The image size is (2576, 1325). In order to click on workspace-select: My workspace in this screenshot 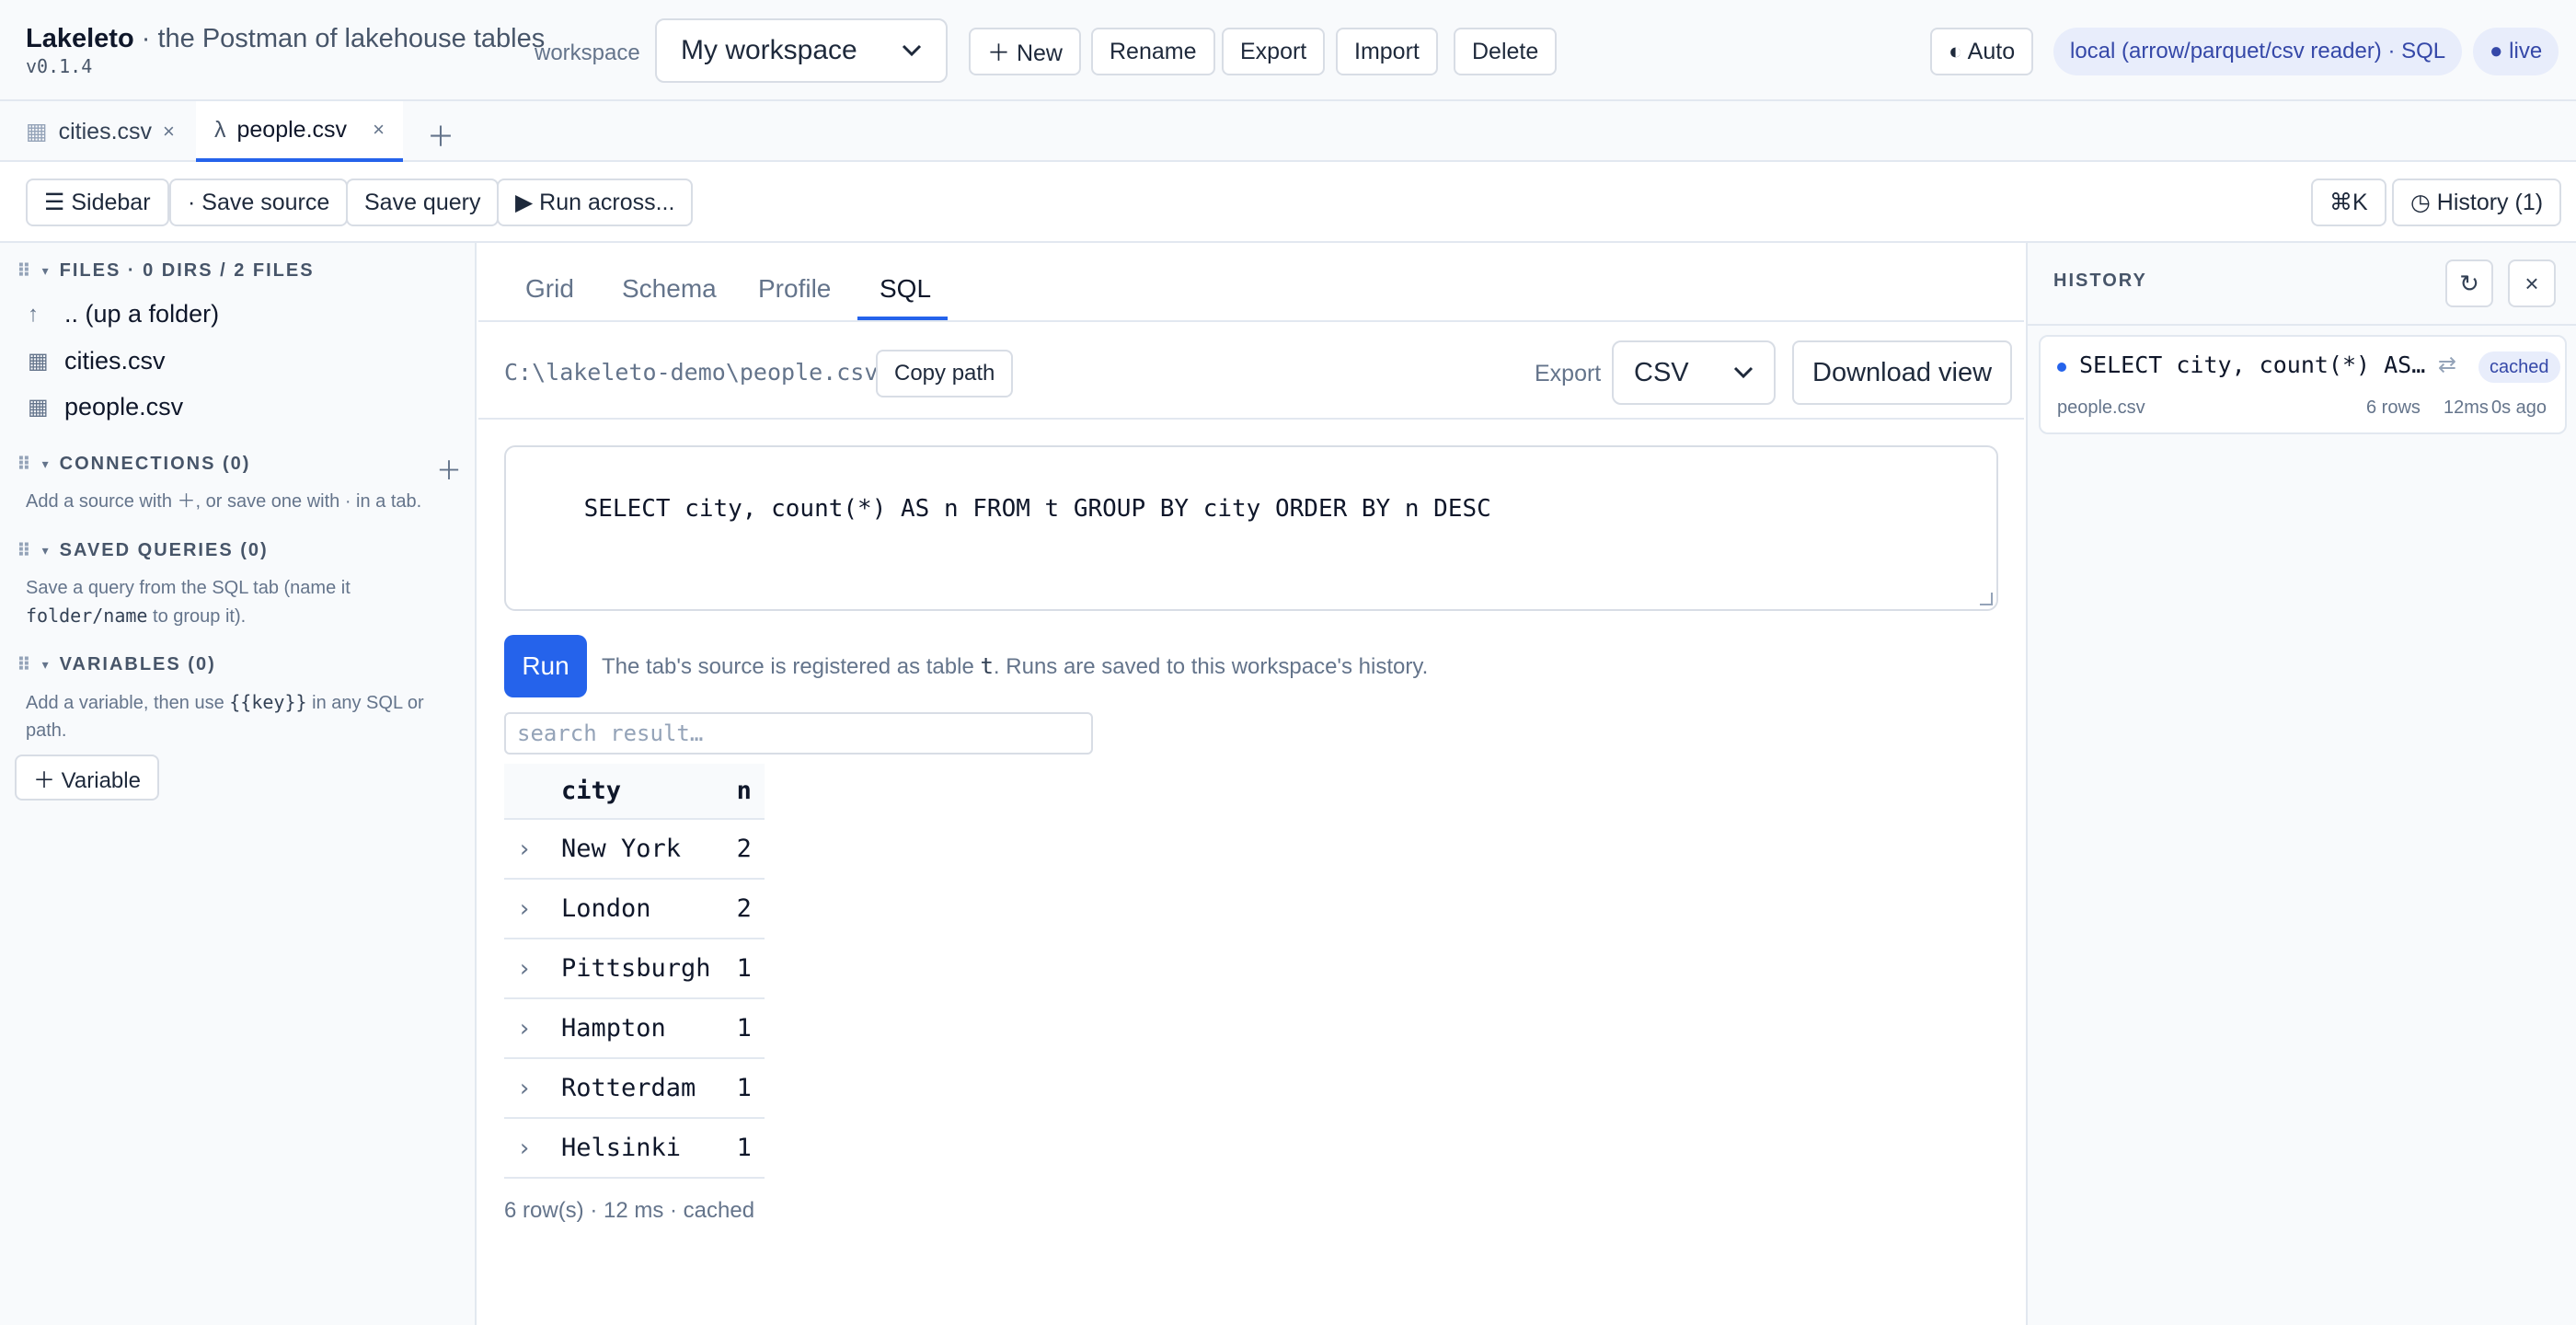, I will do `click(801, 50)`.